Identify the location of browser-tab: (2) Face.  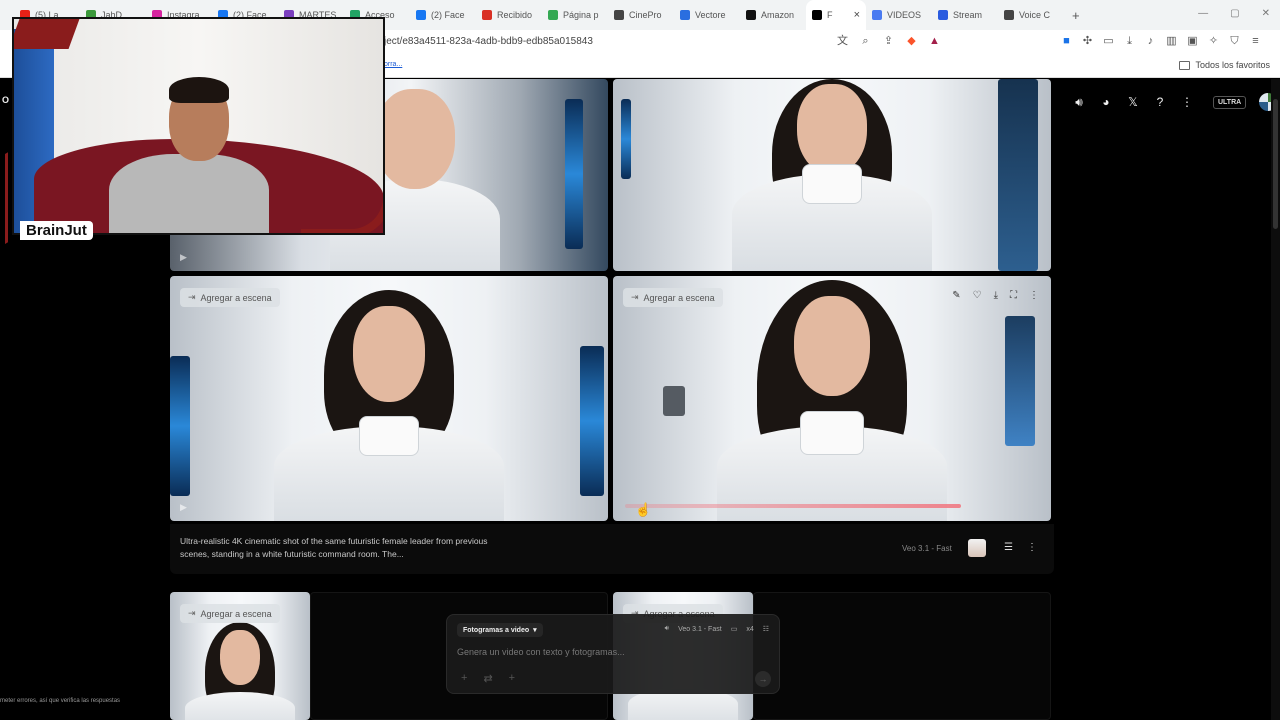
(443, 15).